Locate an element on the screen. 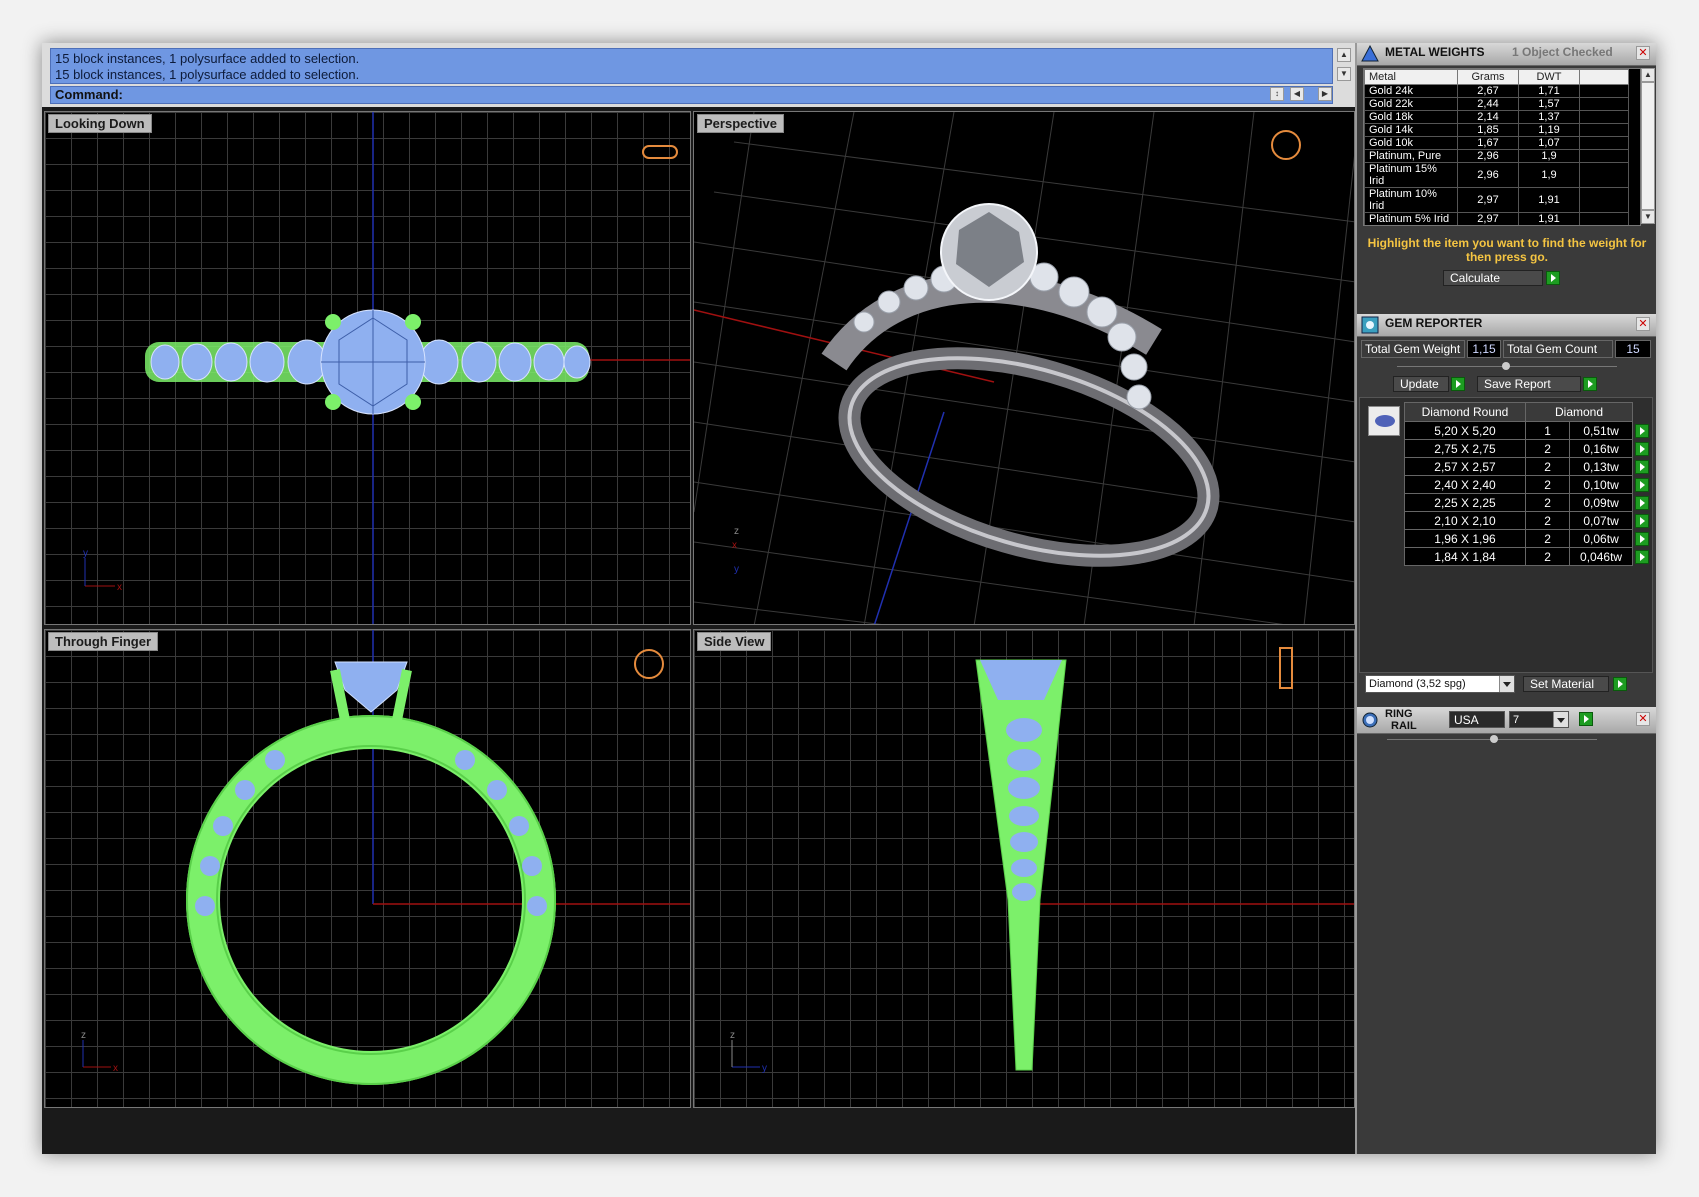  gem-splitter-knob-icon is located at coordinates (1506, 366).